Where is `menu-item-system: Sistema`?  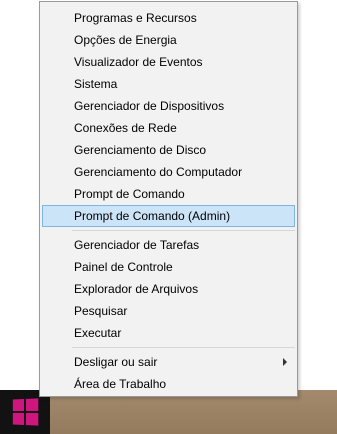
menu-item-system: Sistema is located at coordinates (168, 84).